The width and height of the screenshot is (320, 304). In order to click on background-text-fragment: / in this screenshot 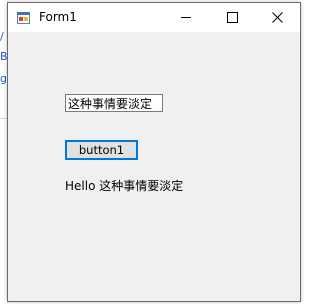, I will do `click(2, 36)`.